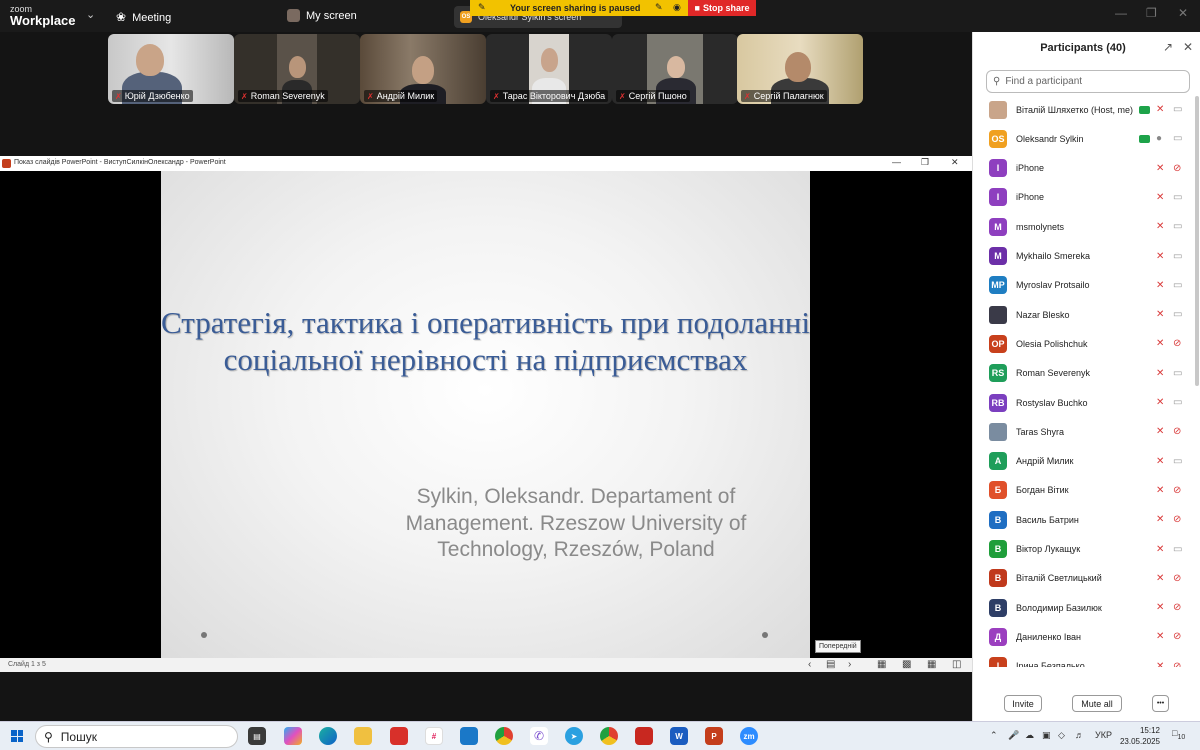 This screenshot has width=1200, height=750. I want to click on slide-menu-icon: ▤, so click(830, 664).